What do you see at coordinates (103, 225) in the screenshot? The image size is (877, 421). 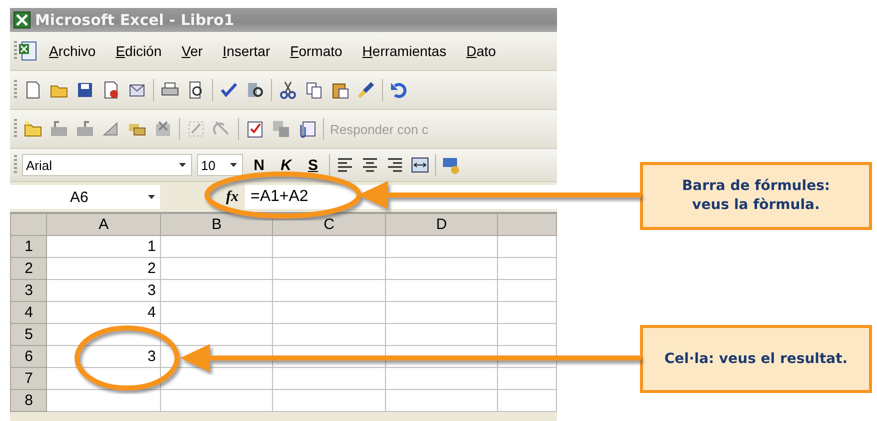 I see `column-header: A` at bounding box center [103, 225].